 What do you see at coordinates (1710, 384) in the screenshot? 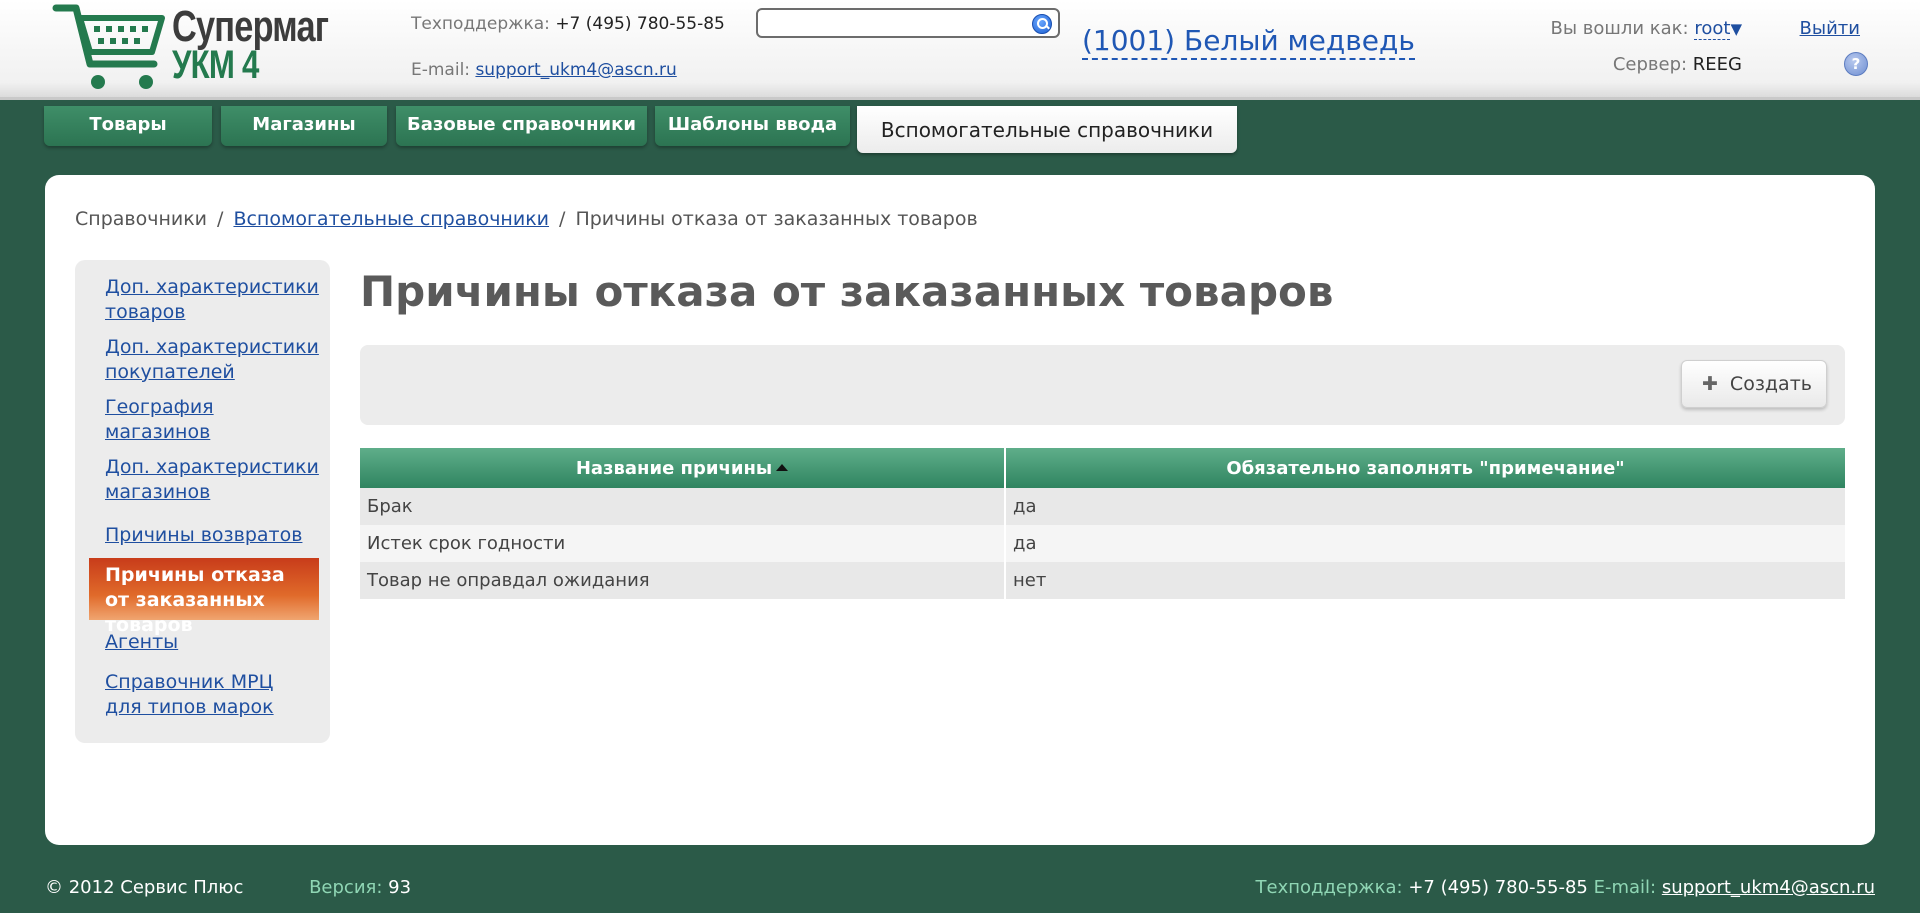
I see `plus-icon: ✚` at bounding box center [1710, 384].